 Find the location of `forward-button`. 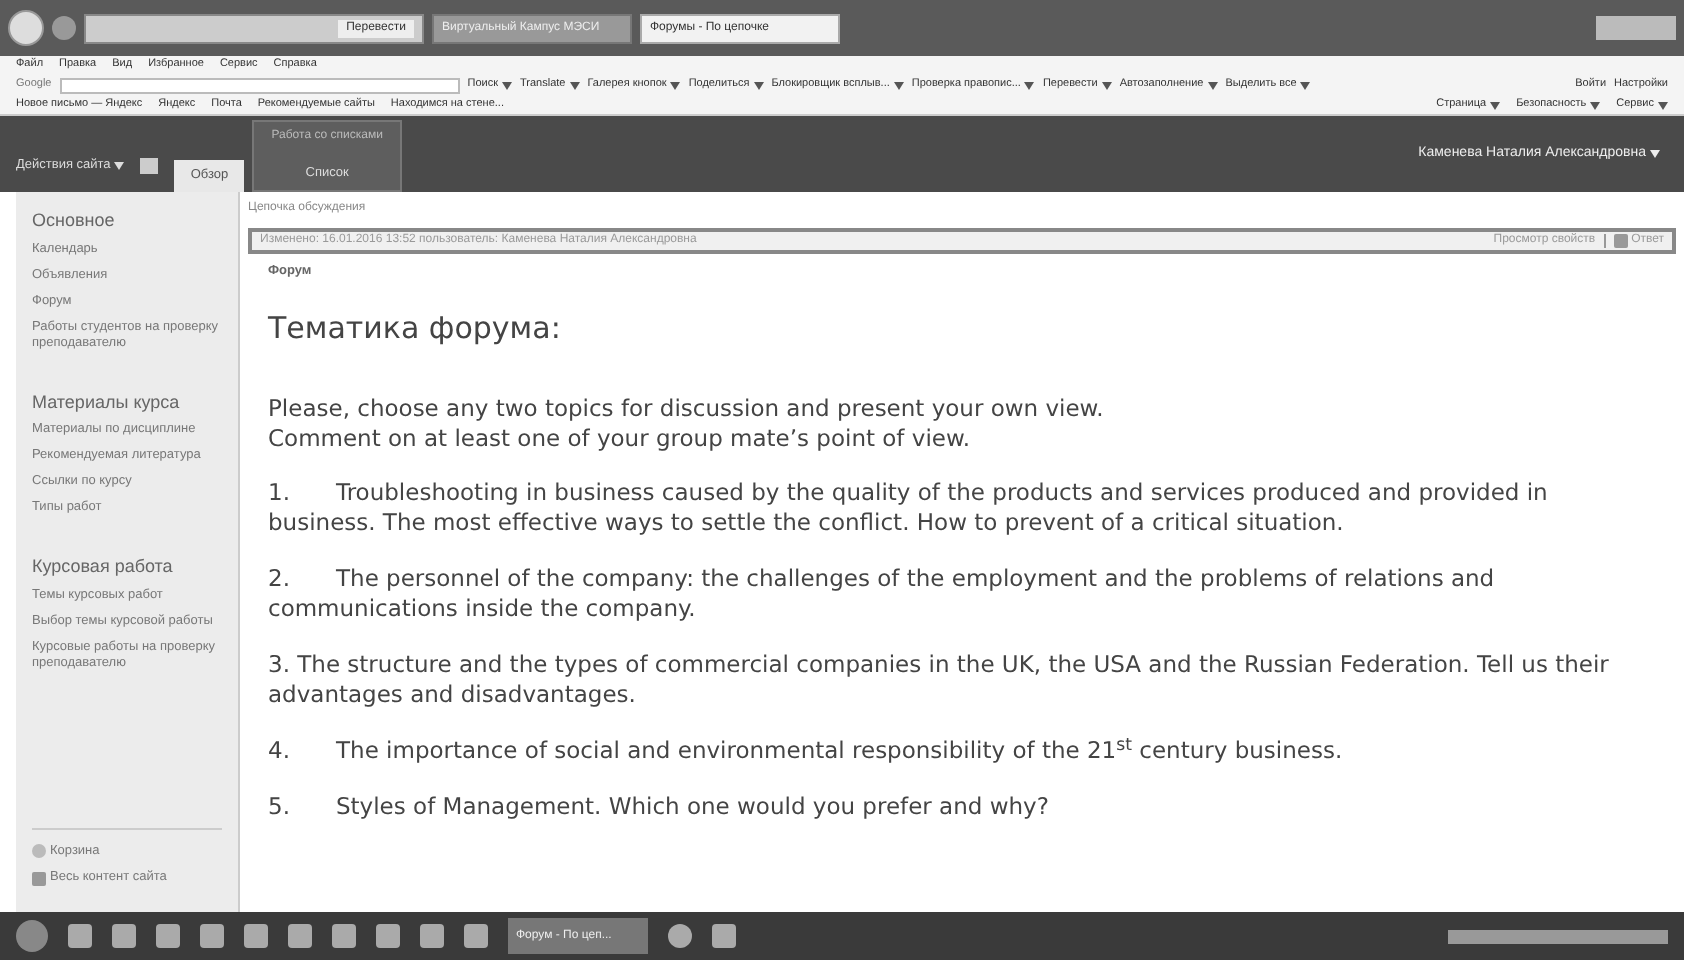

forward-button is located at coordinates (64, 28).